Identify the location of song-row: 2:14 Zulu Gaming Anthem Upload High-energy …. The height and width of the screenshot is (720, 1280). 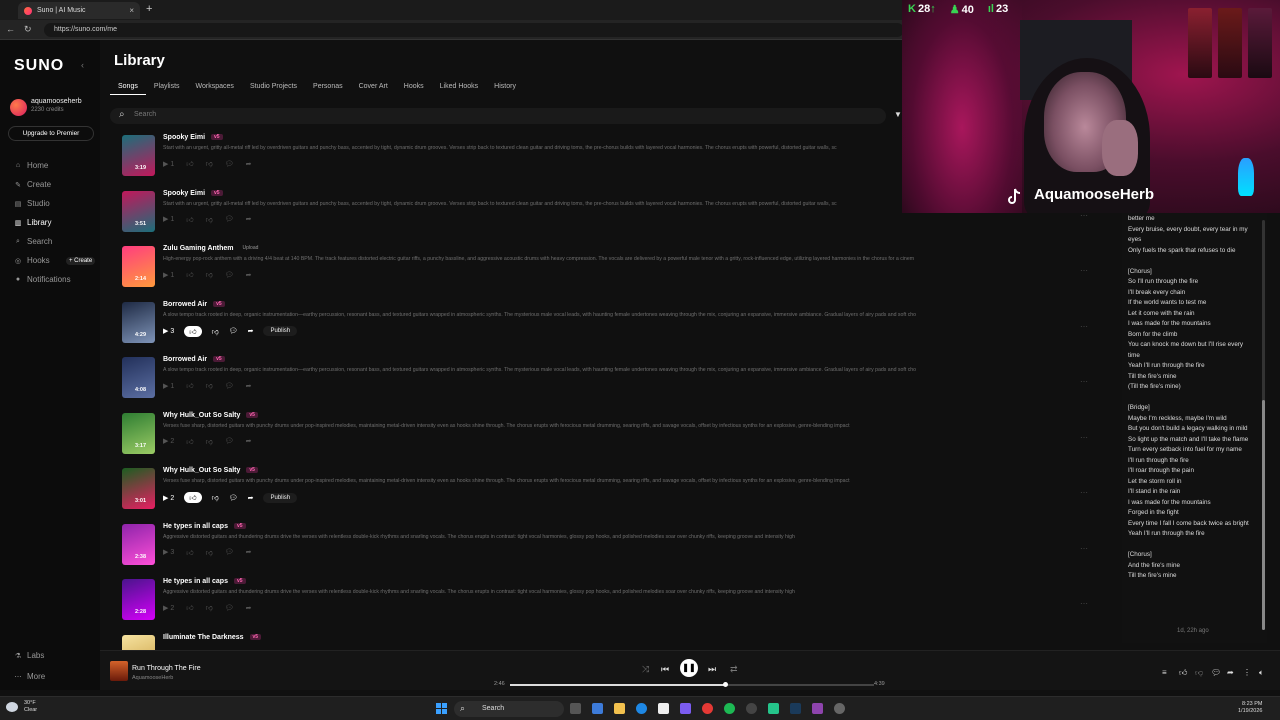
(605, 270).